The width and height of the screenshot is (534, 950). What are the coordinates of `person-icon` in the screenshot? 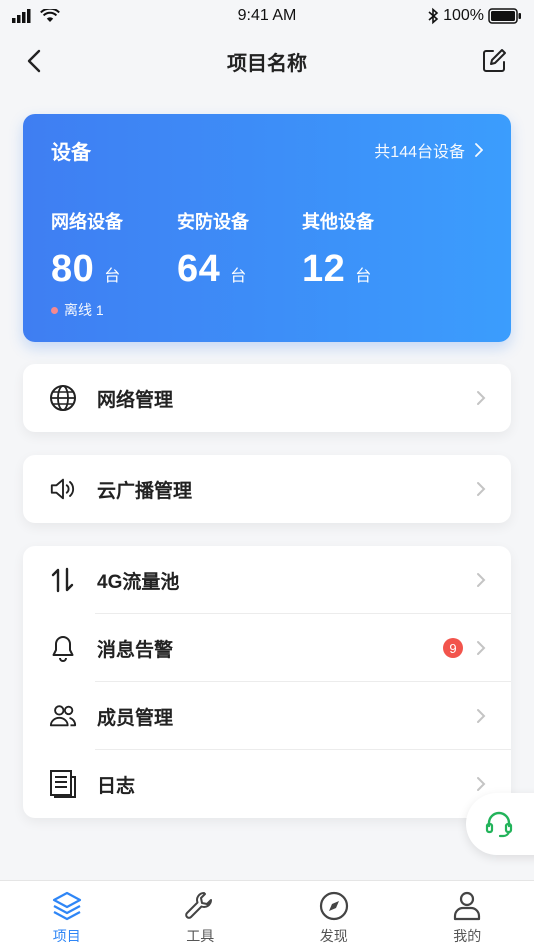 It's located at (467, 906).